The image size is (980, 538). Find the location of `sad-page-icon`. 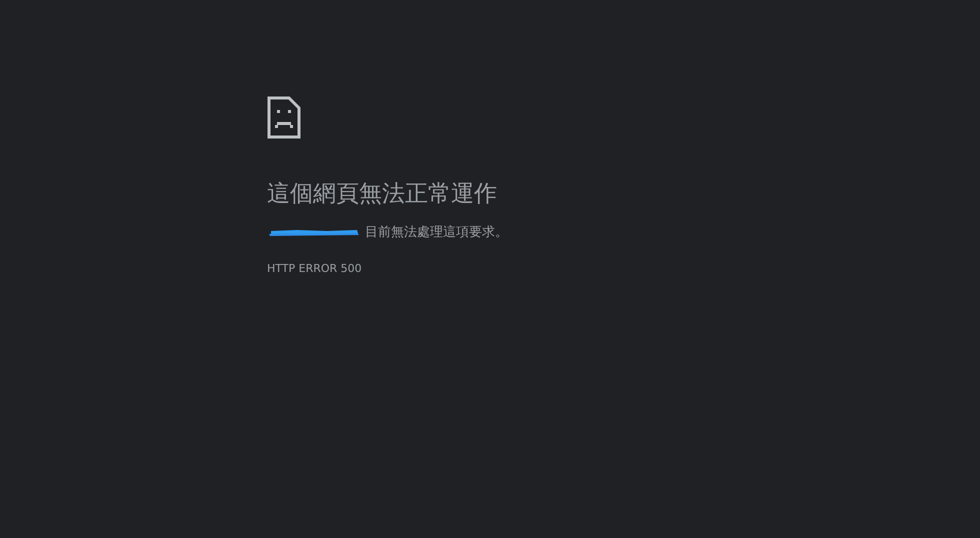

sad-page-icon is located at coordinates (284, 117).